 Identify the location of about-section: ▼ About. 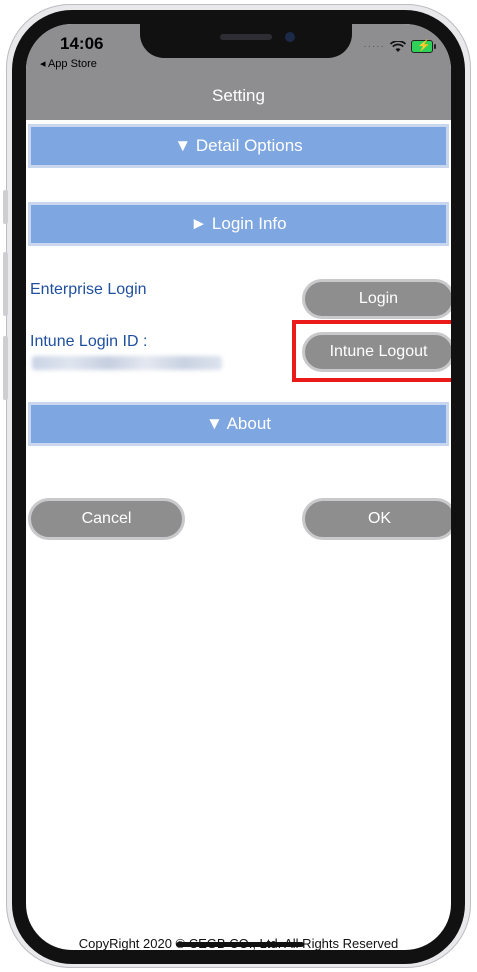
(238, 424).